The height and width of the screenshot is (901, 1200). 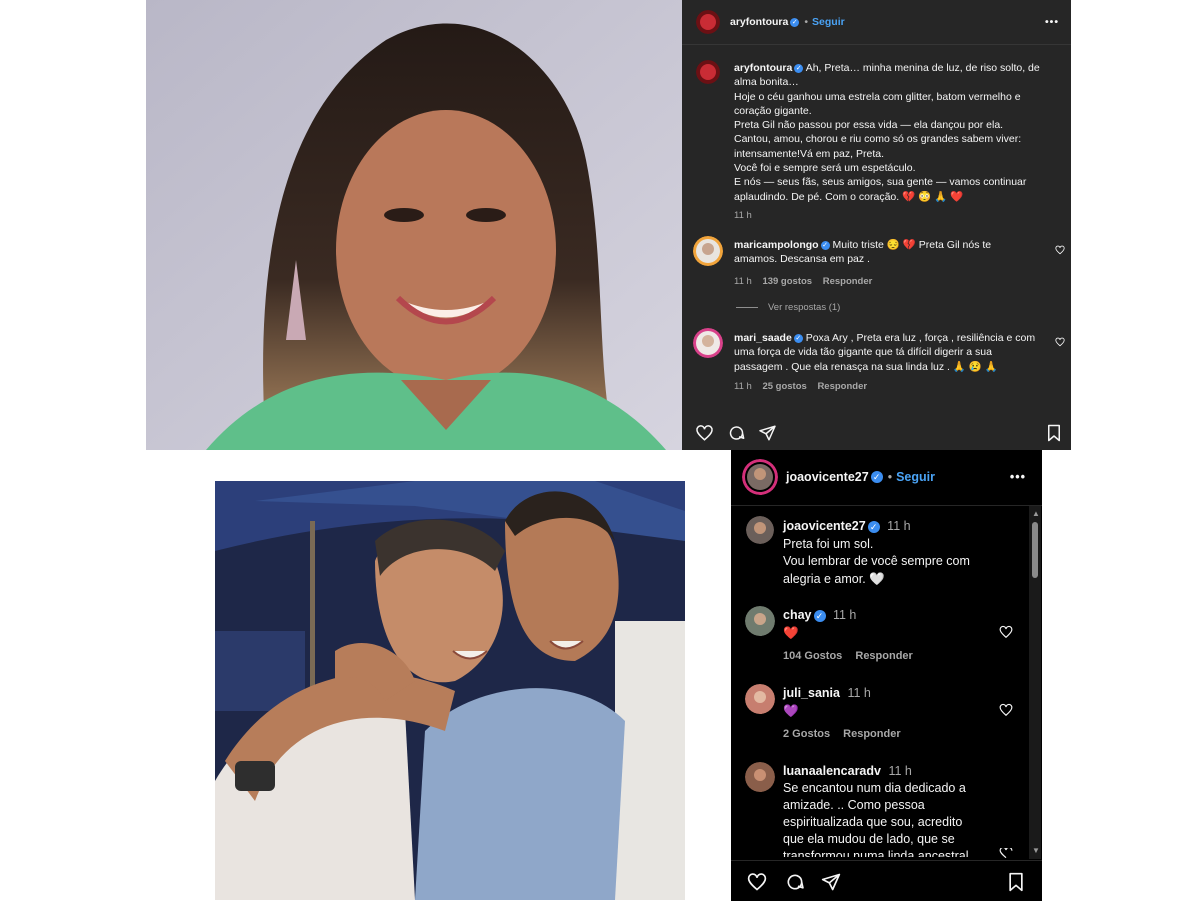 I want to click on likes-count: 104 Gostos, so click(x=812, y=656).